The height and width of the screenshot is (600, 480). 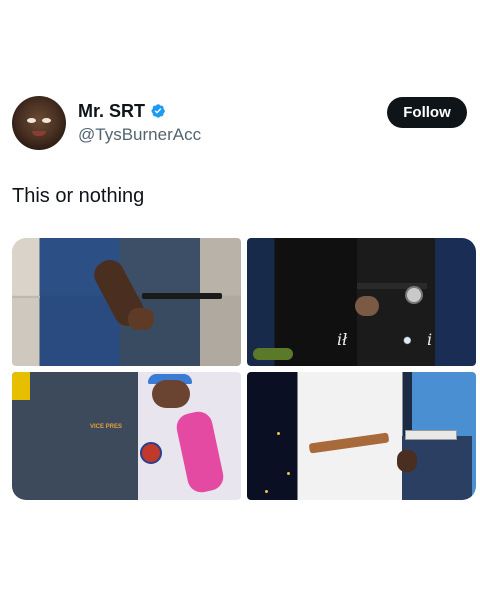 I want to click on photo-bottom-right, so click(x=361, y=436).